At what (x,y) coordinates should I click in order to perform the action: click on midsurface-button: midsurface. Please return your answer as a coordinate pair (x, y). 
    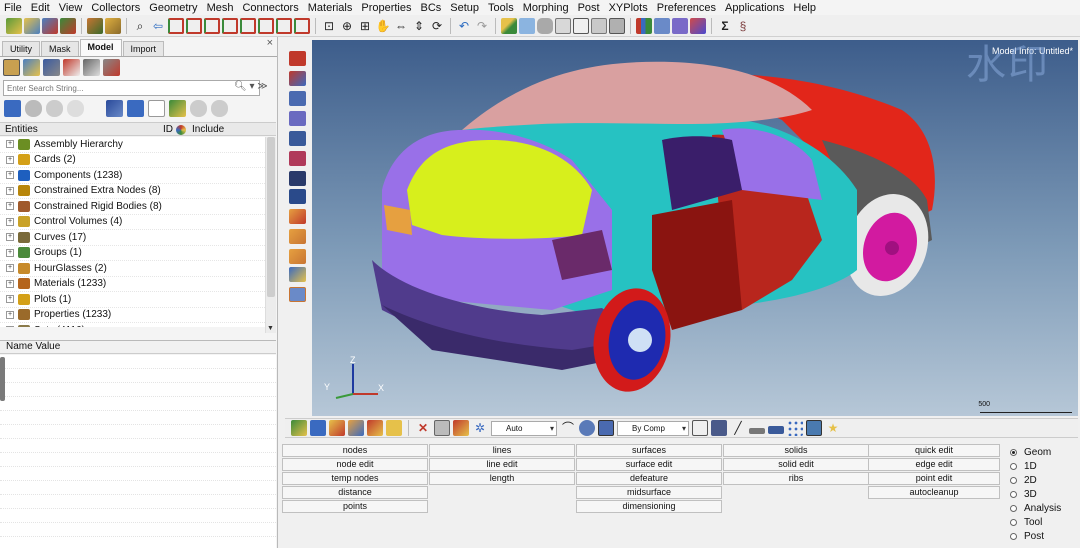
    Looking at the image, I should click on (649, 492).